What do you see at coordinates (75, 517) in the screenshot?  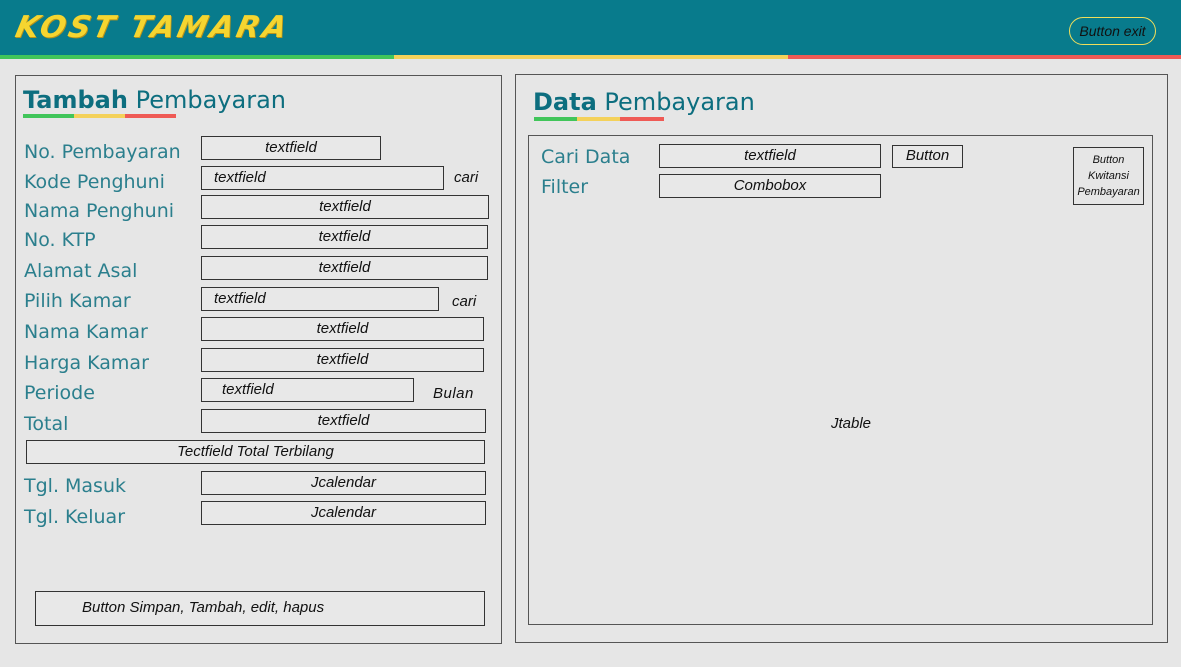 I see `tgl-keluar-label: Tgl. Keluar` at bounding box center [75, 517].